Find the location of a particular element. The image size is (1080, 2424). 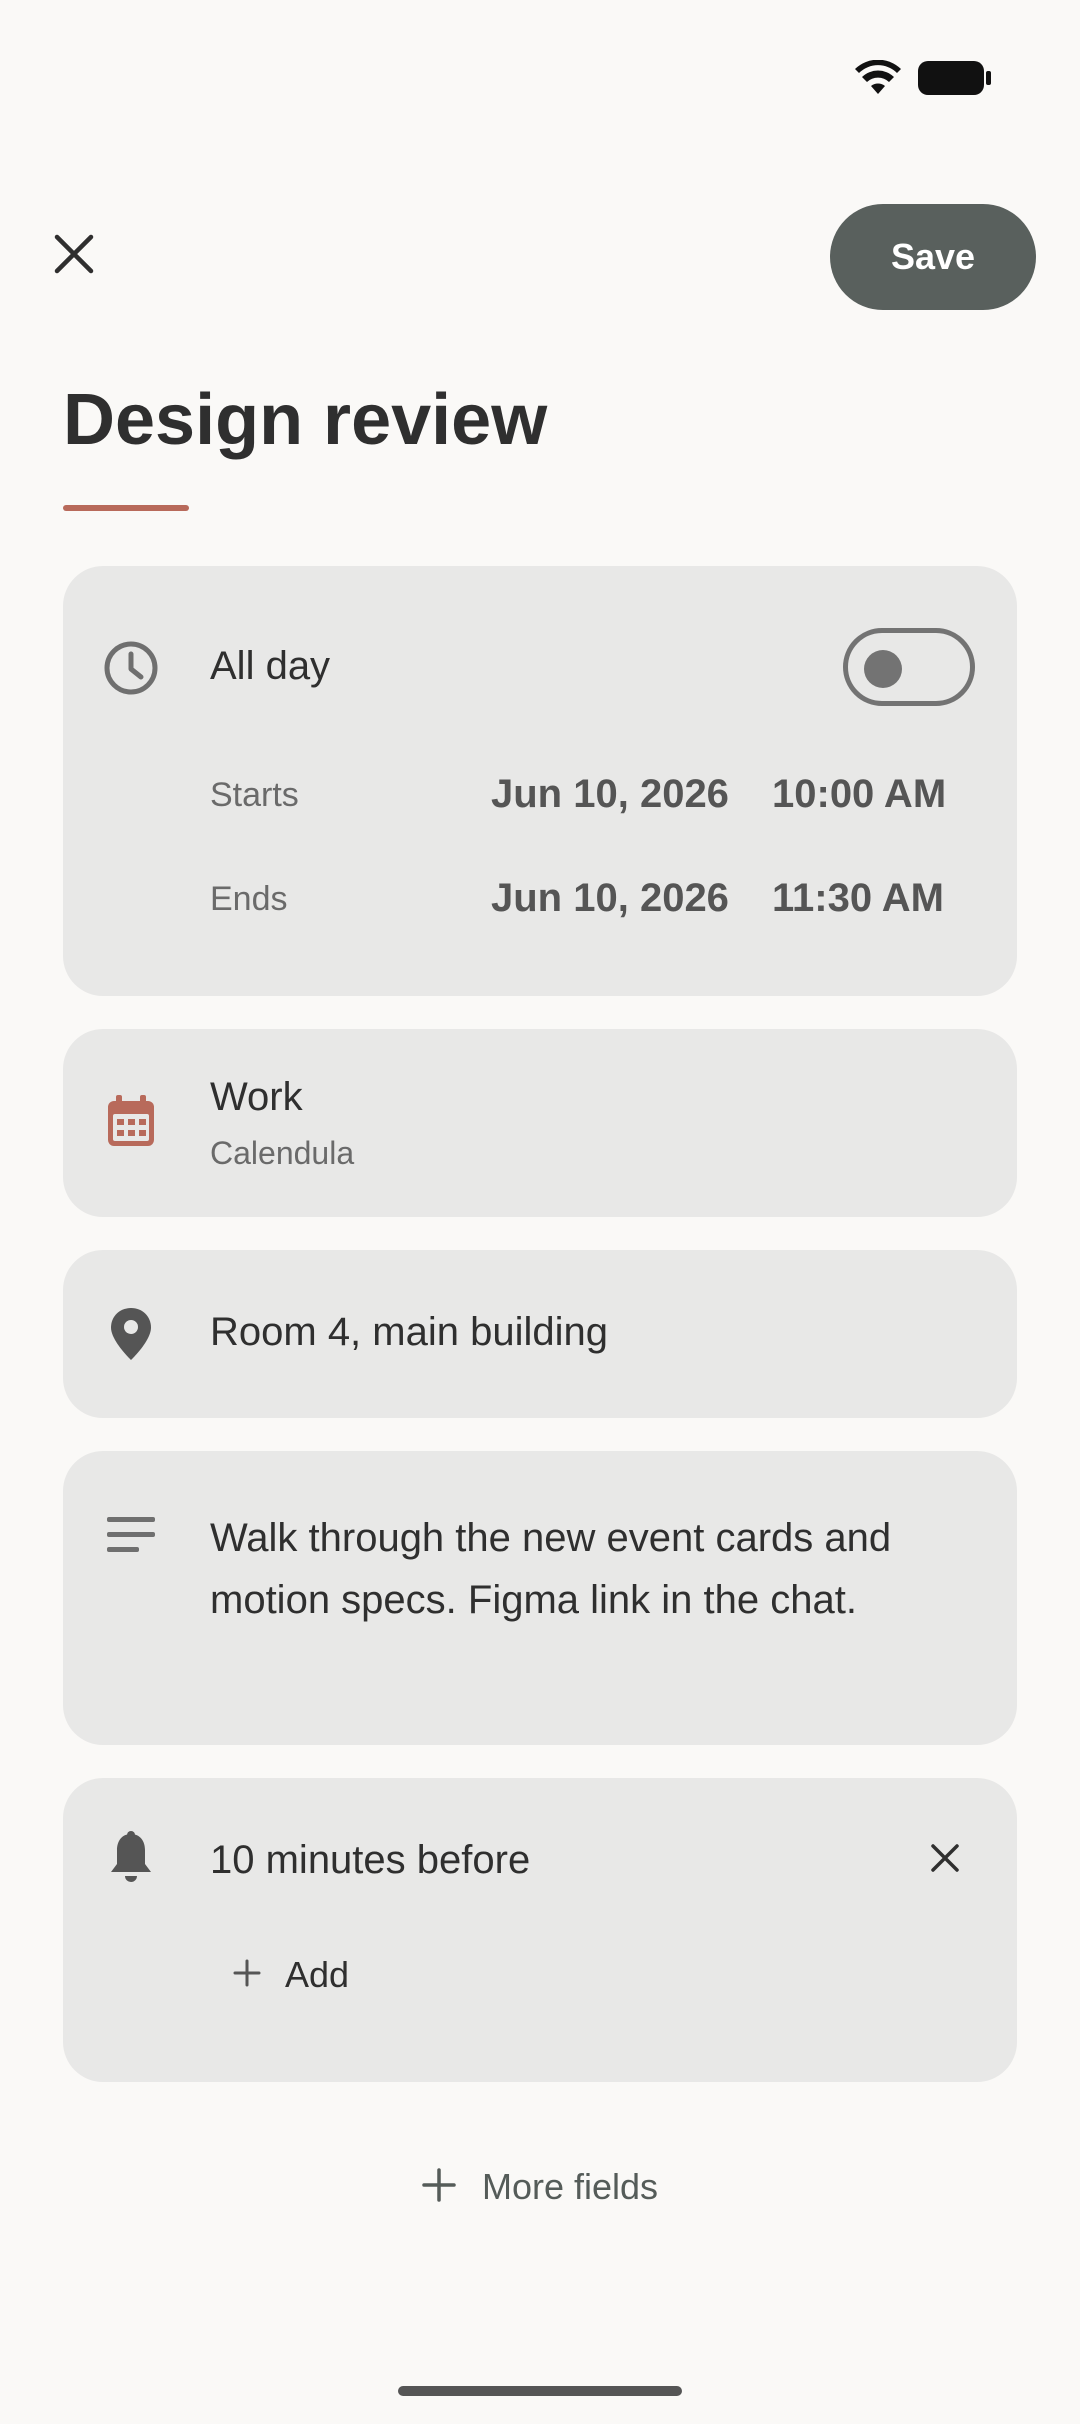

calendar-card: Work Calendula is located at coordinates (540, 1123).